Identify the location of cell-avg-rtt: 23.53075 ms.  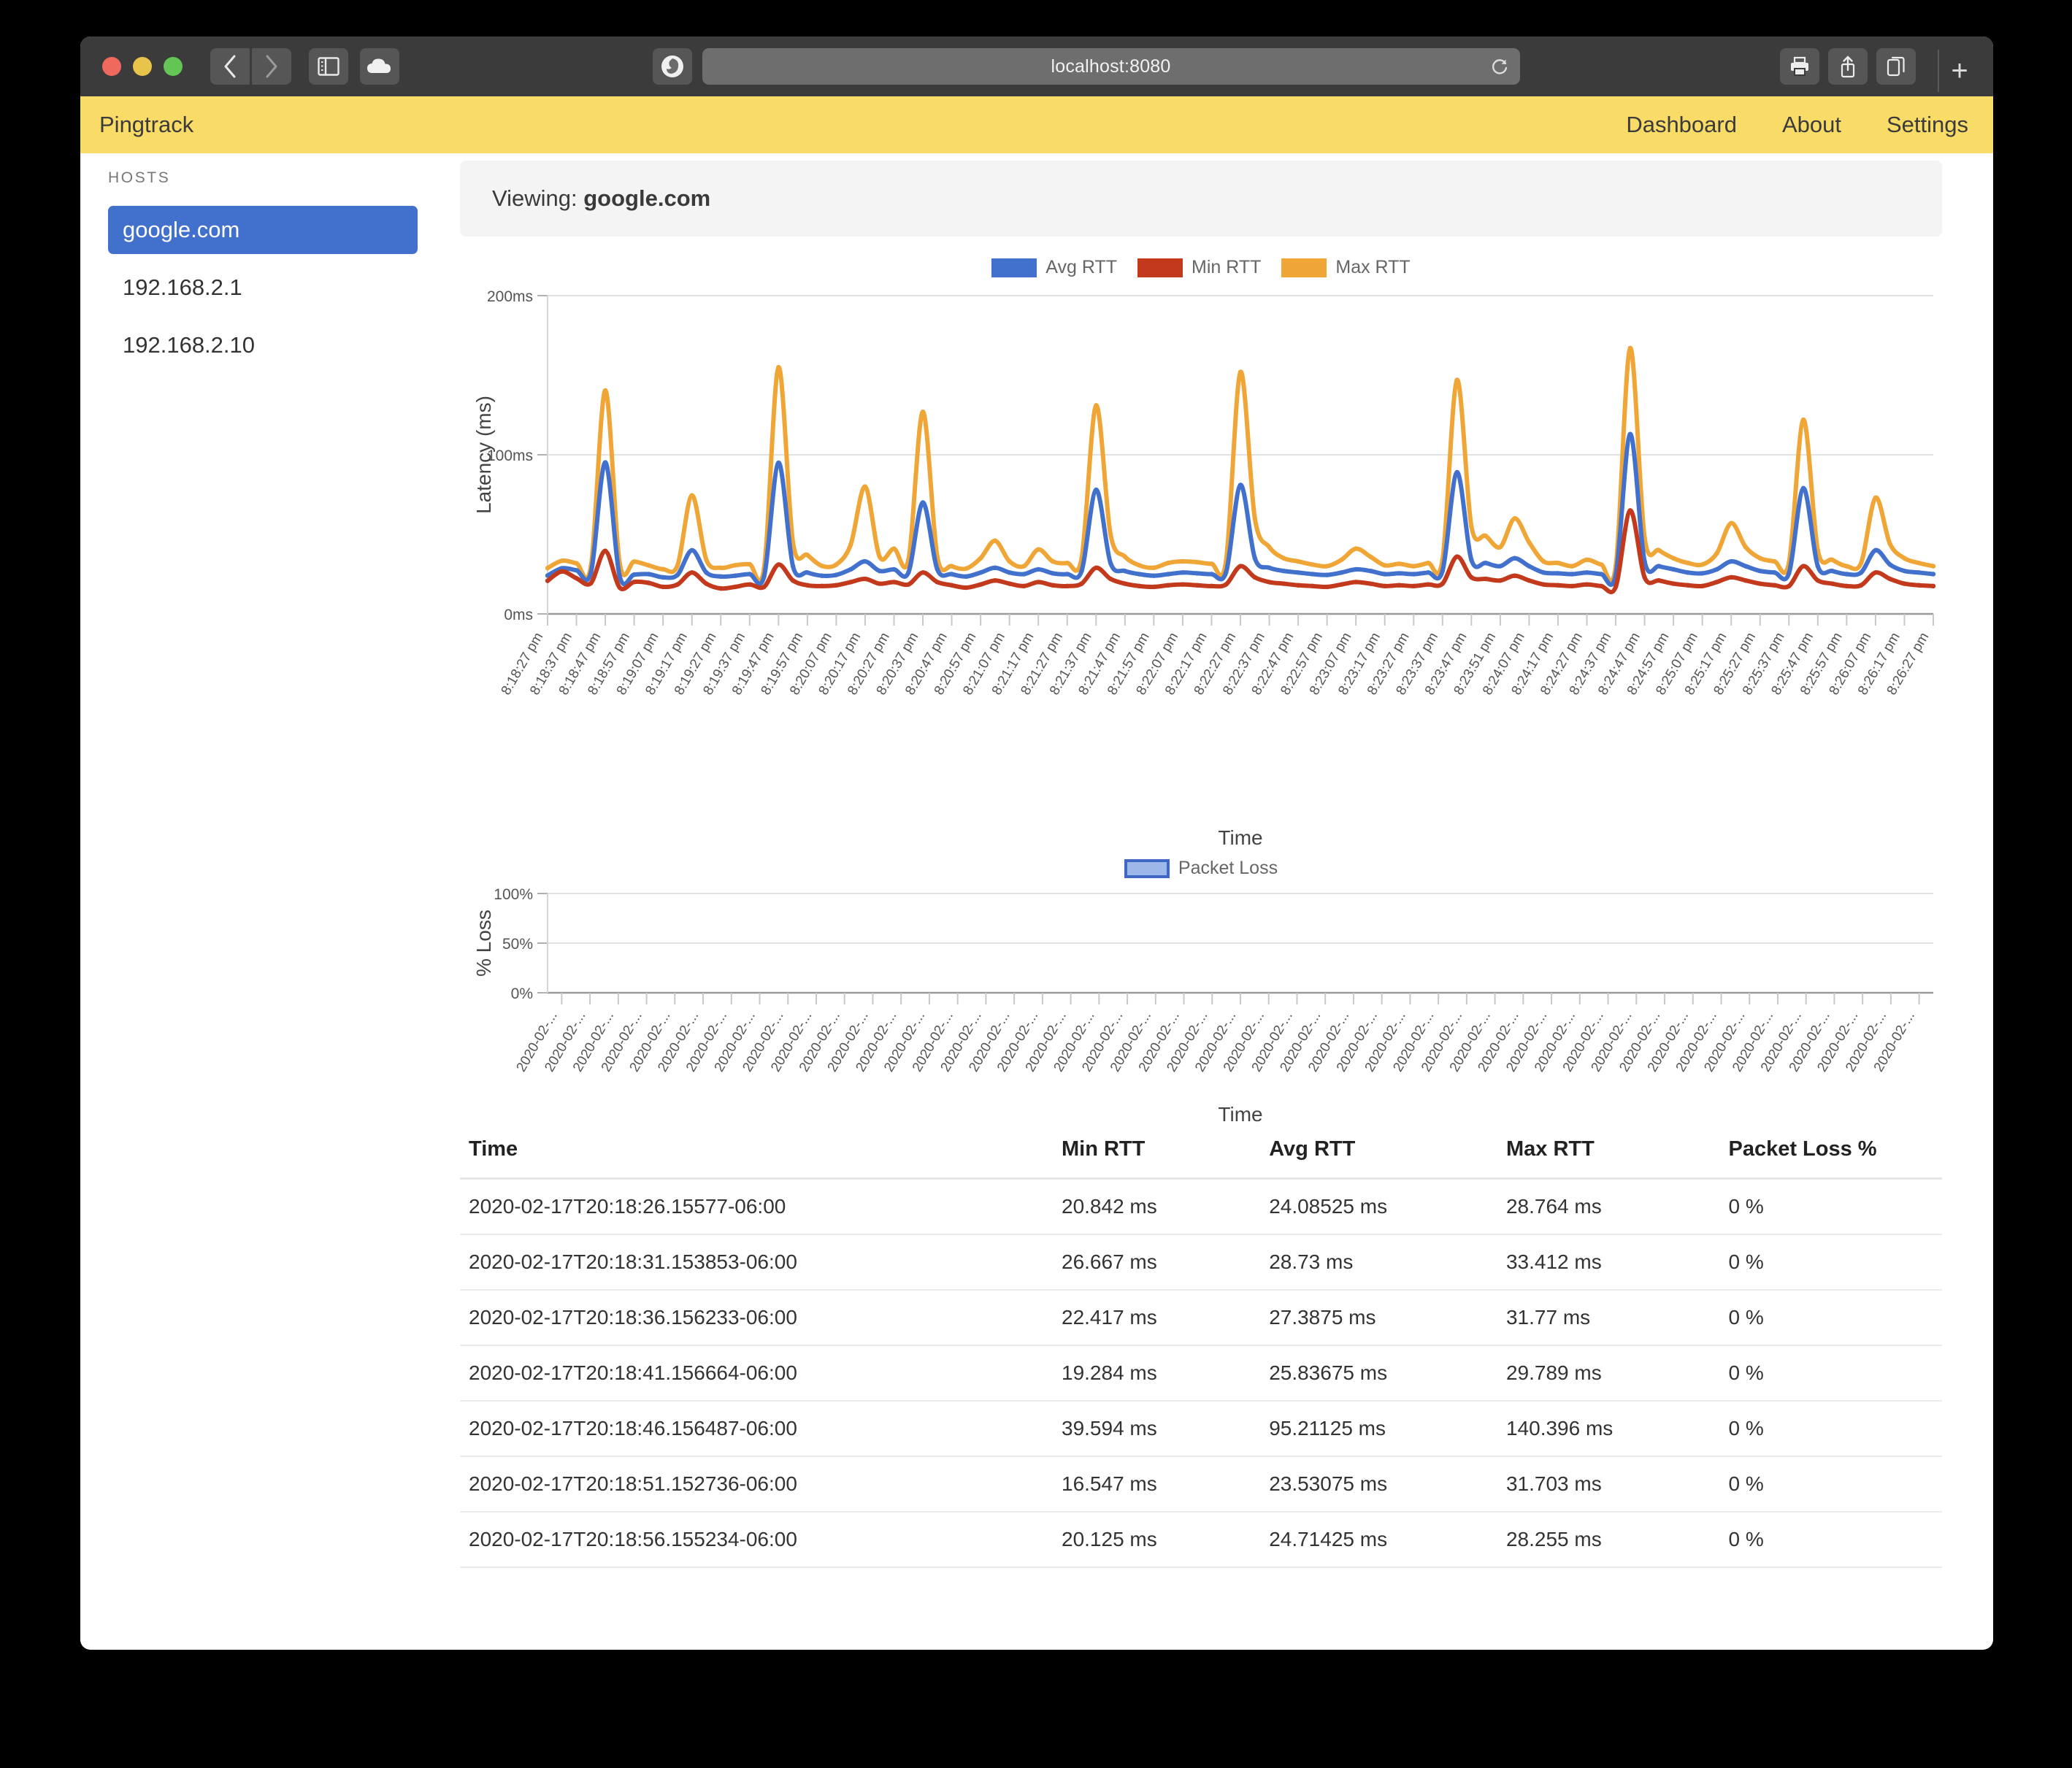
(1378, 1484).